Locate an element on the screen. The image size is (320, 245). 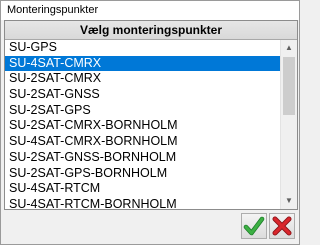
ok-button is located at coordinates (254, 226).